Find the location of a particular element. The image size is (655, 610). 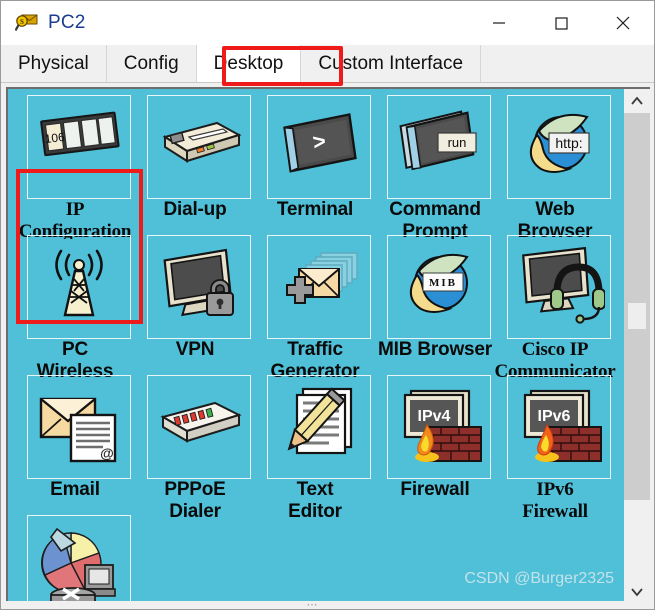

svg-text: http: is located at coordinates (568, 143).